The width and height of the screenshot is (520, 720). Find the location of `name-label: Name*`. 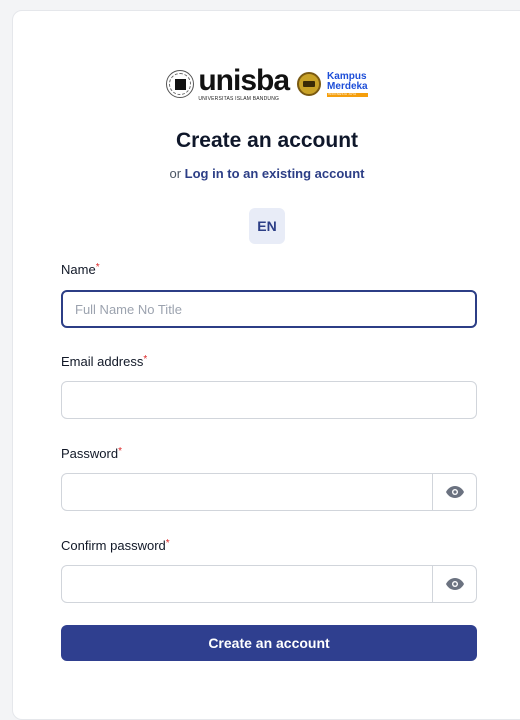

name-label: Name* is located at coordinates (80, 269).